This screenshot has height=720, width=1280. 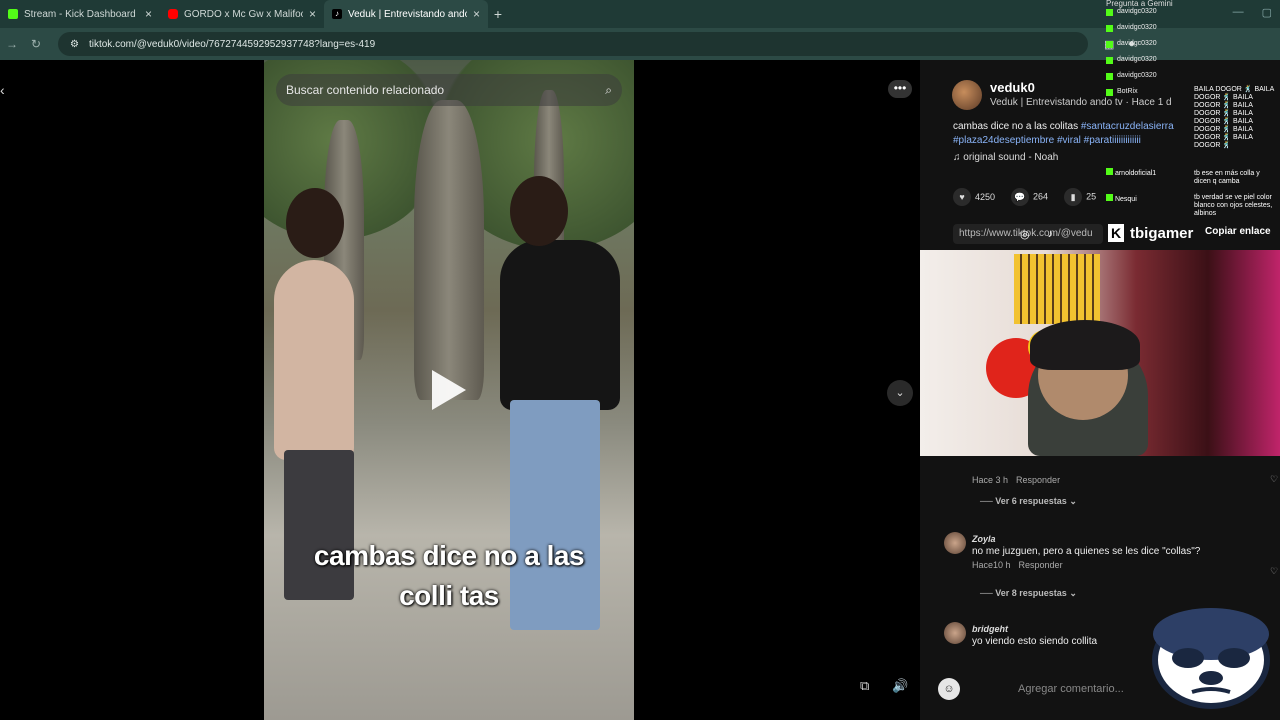 I want to click on comment-author: bridgeht, so click(x=1034, y=629).